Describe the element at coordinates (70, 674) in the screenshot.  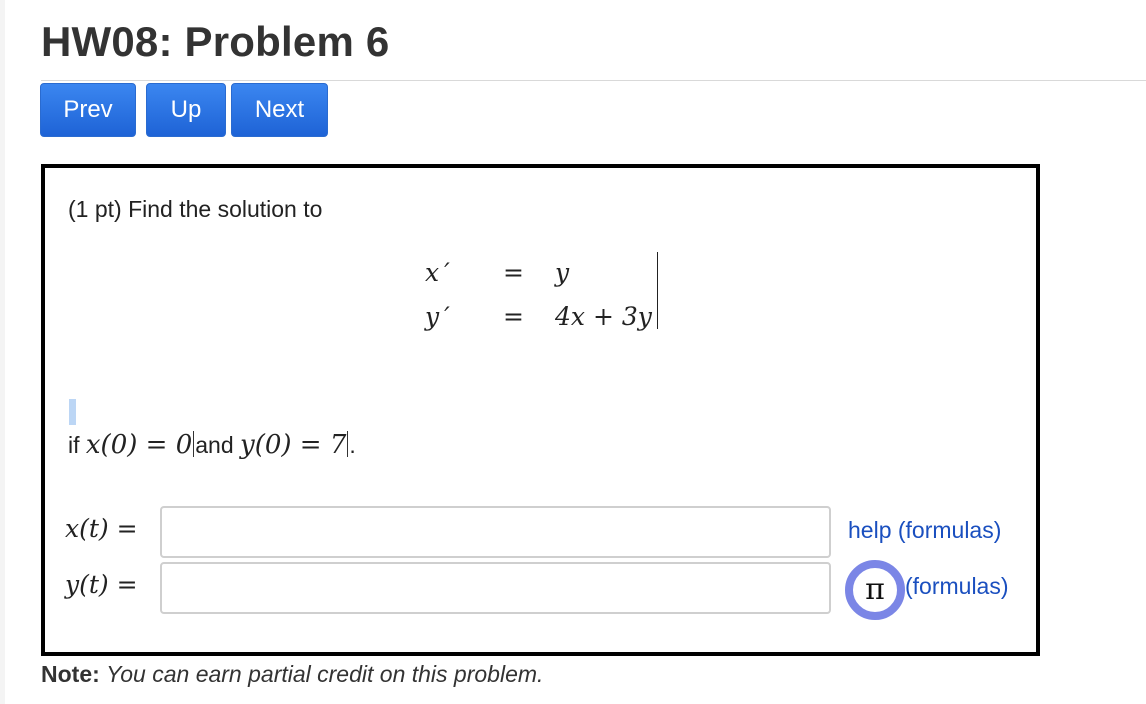
I see `note-label: Note:` at that location.